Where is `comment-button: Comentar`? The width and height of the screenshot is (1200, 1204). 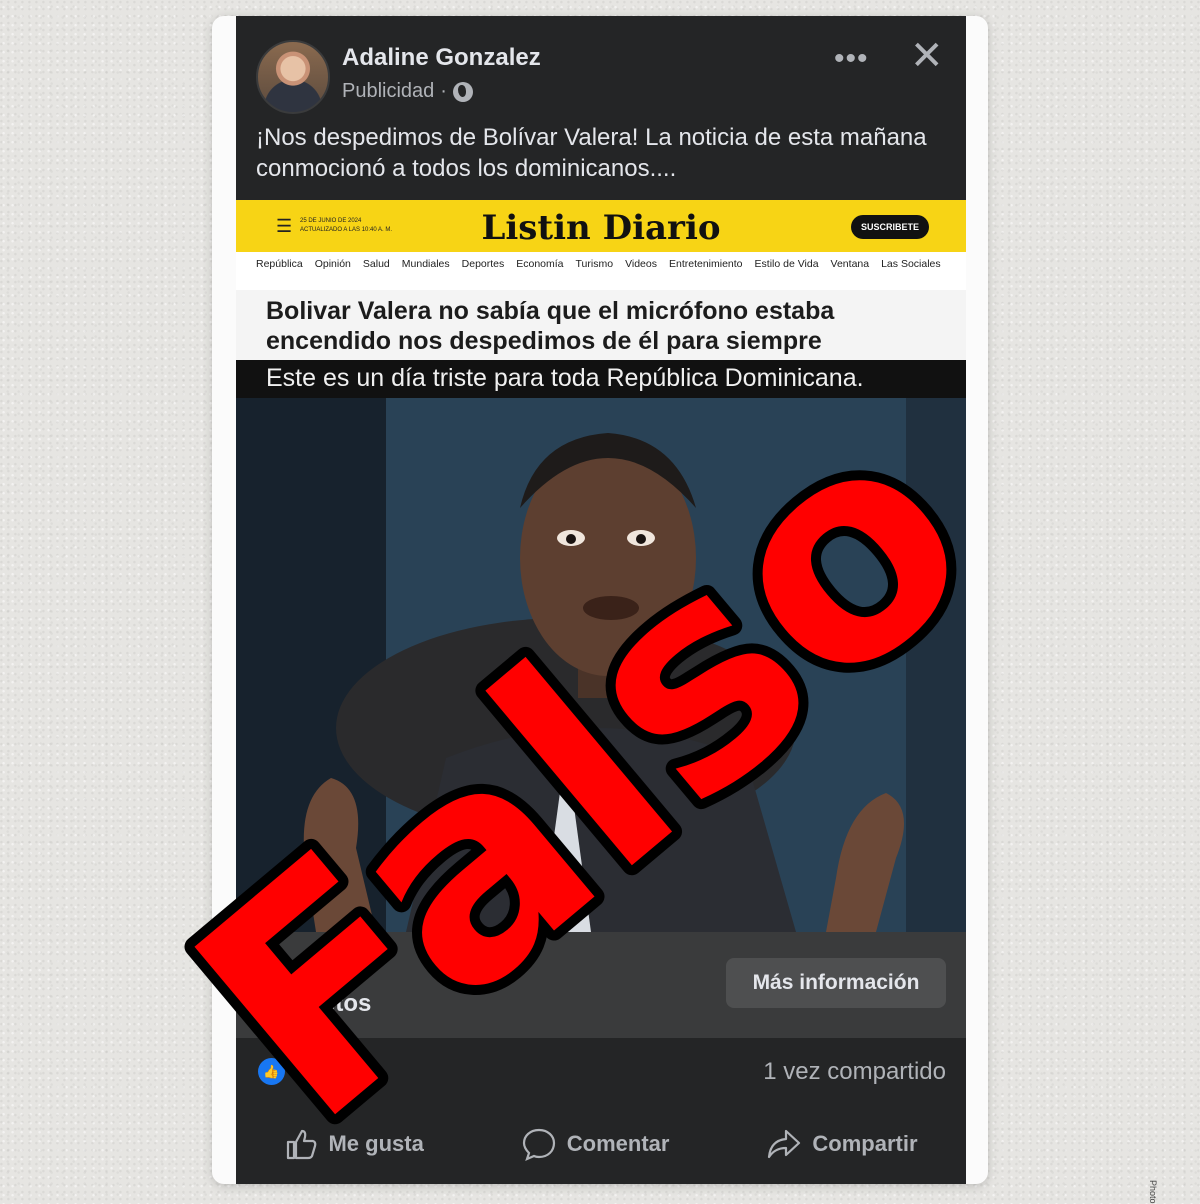
comment-button: Comentar is located at coordinates (595, 1144).